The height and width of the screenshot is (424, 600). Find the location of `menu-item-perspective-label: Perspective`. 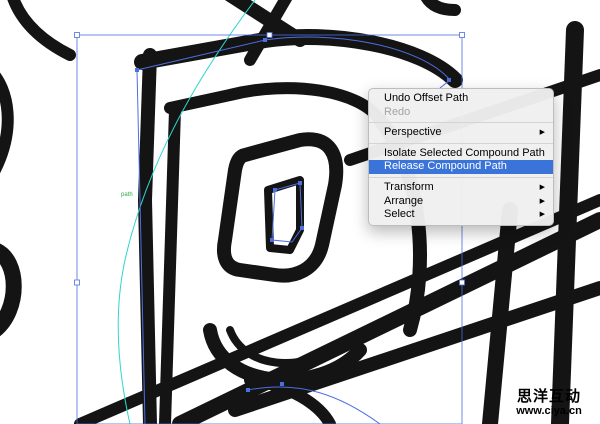

menu-item-perspective-label: Perspective is located at coordinates (413, 132).